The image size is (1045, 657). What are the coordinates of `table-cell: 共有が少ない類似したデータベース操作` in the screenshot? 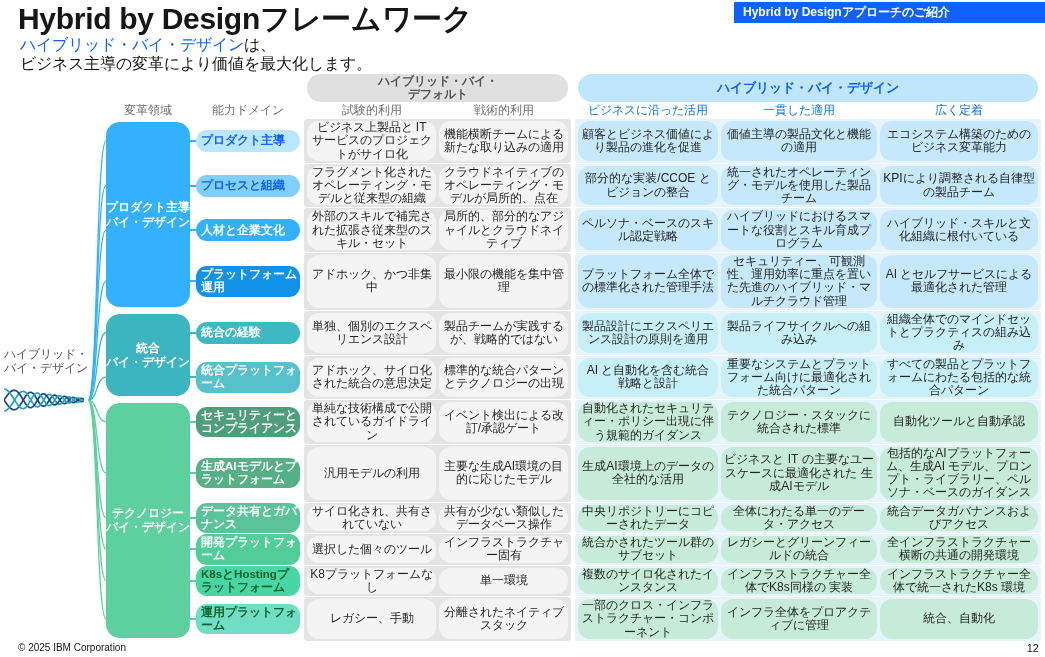 It's located at (503, 518).